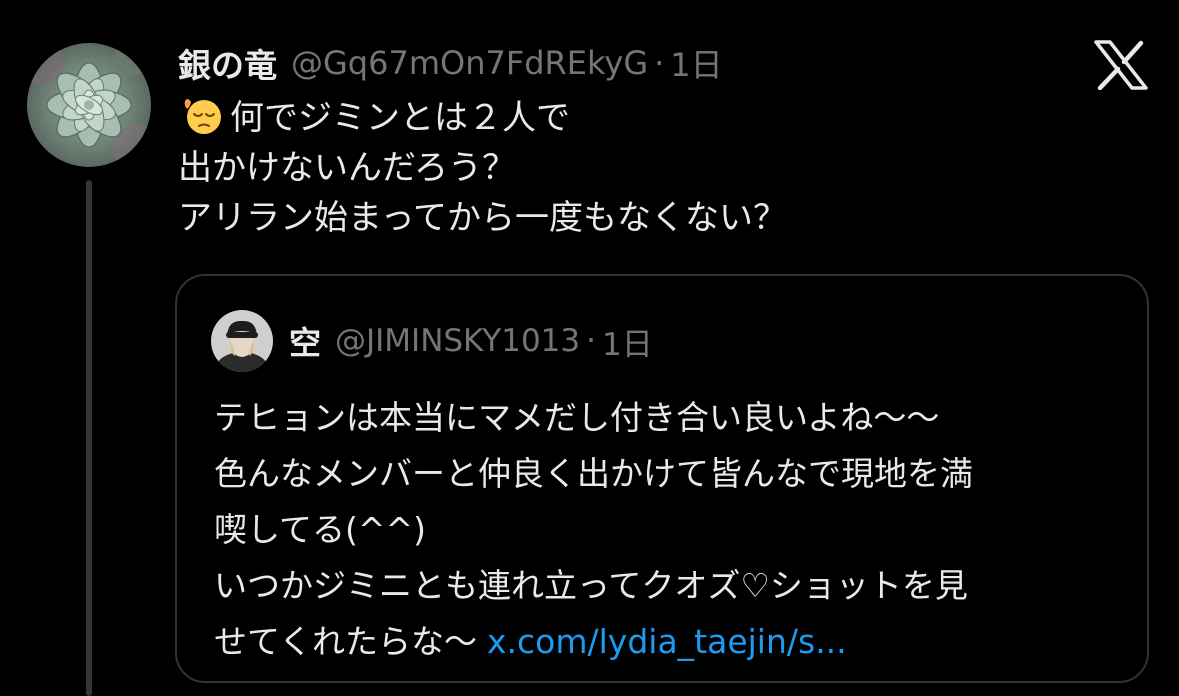 The image size is (1179, 696). I want to click on tweet-line-1: 何でジミンとは２人で, so click(400, 118).